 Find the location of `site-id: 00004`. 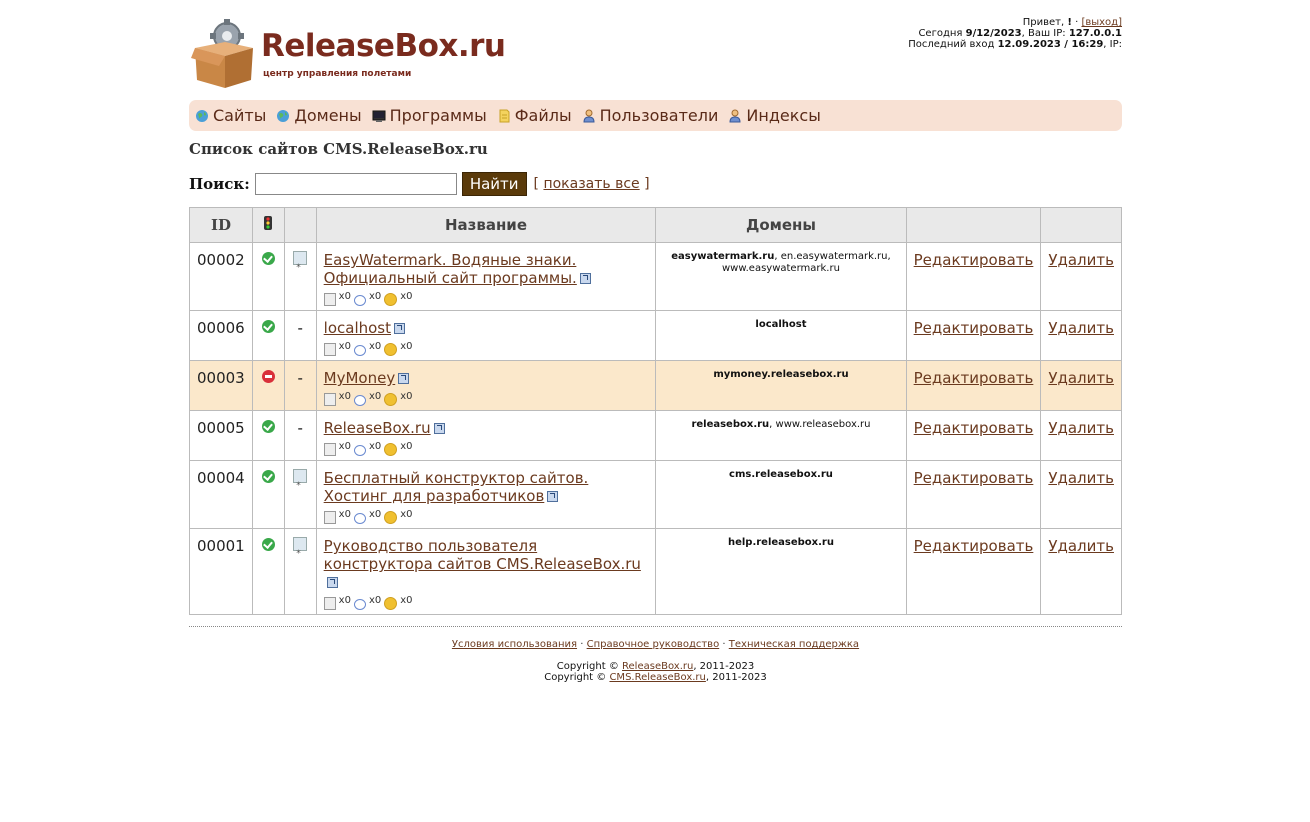

site-id: 00004 is located at coordinates (221, 494).